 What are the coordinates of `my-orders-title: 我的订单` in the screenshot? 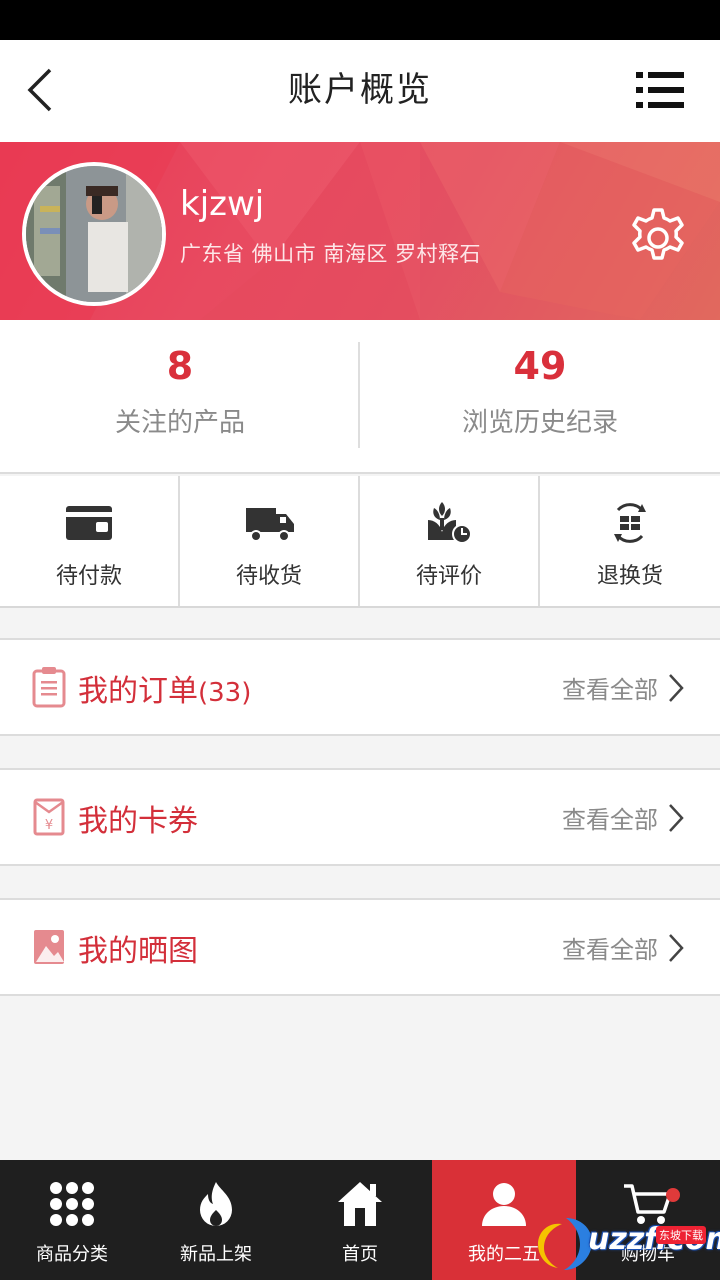 It's located at (138, 691).